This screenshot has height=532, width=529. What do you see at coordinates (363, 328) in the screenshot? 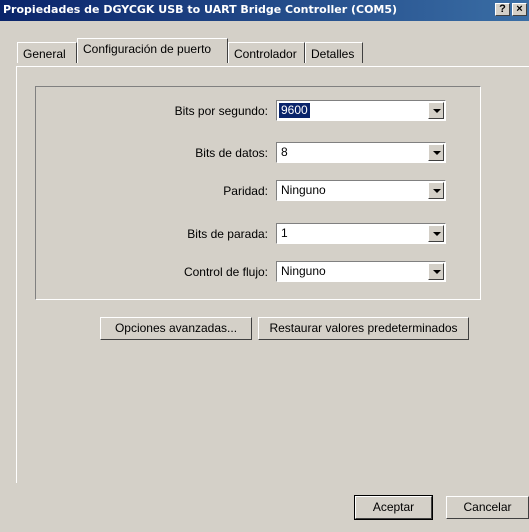
I see `restore-defaults-button: Restaurar valores predeterminados` at bounding box center [363, 328].